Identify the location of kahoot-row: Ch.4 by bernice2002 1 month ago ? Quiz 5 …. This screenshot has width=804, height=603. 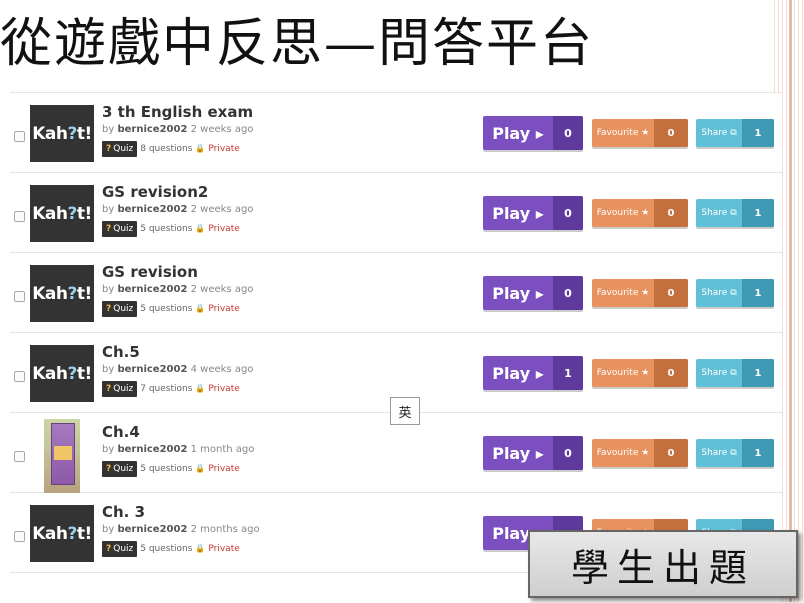
(396, 453).